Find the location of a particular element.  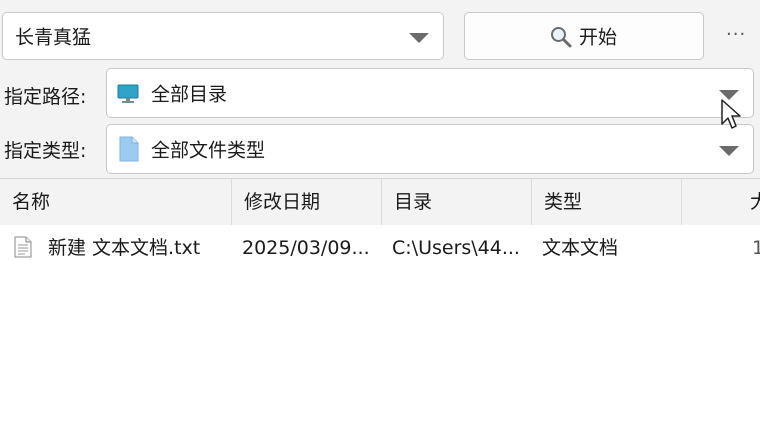

mouse-cursor-icon is located at coordinates (731, 117).